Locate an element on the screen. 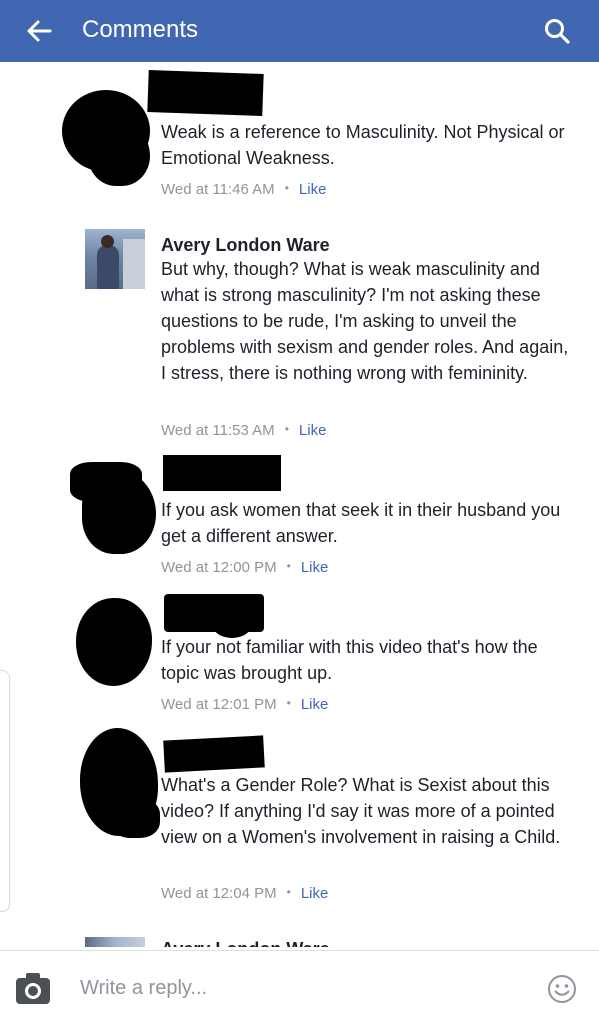 Image resolution: width=599 pixels, height=1025 pixels. search-button is located at coordinates (557, 31).